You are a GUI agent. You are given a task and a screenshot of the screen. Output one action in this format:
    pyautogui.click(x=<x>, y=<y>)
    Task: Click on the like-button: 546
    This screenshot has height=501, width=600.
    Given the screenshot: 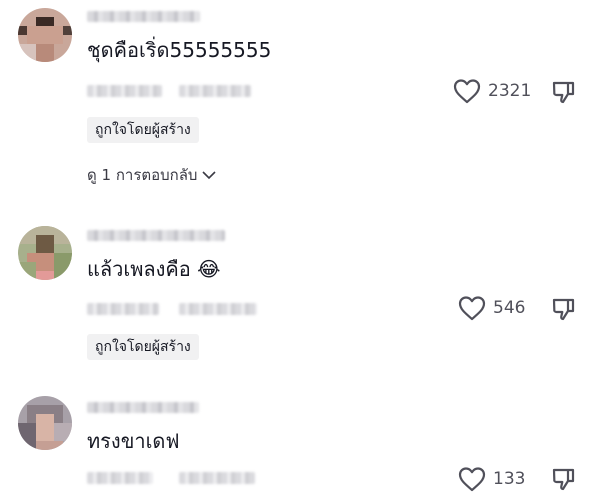 What is the action you would take?
    pyautogui.click(x=491, y=308)
    